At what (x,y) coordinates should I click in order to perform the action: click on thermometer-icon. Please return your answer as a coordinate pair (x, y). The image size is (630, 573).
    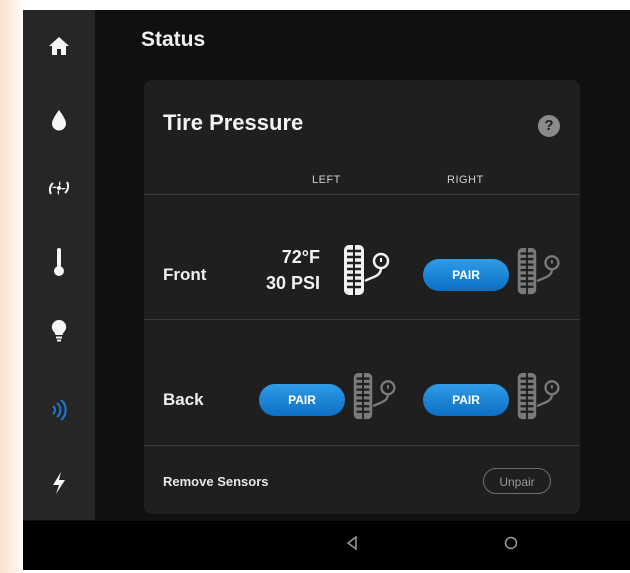
    Looking at the image, I should click on (59, 262).